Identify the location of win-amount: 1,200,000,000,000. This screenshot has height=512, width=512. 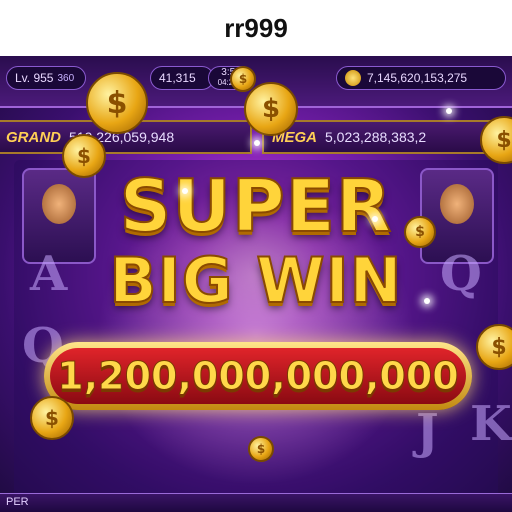
(258, 376).